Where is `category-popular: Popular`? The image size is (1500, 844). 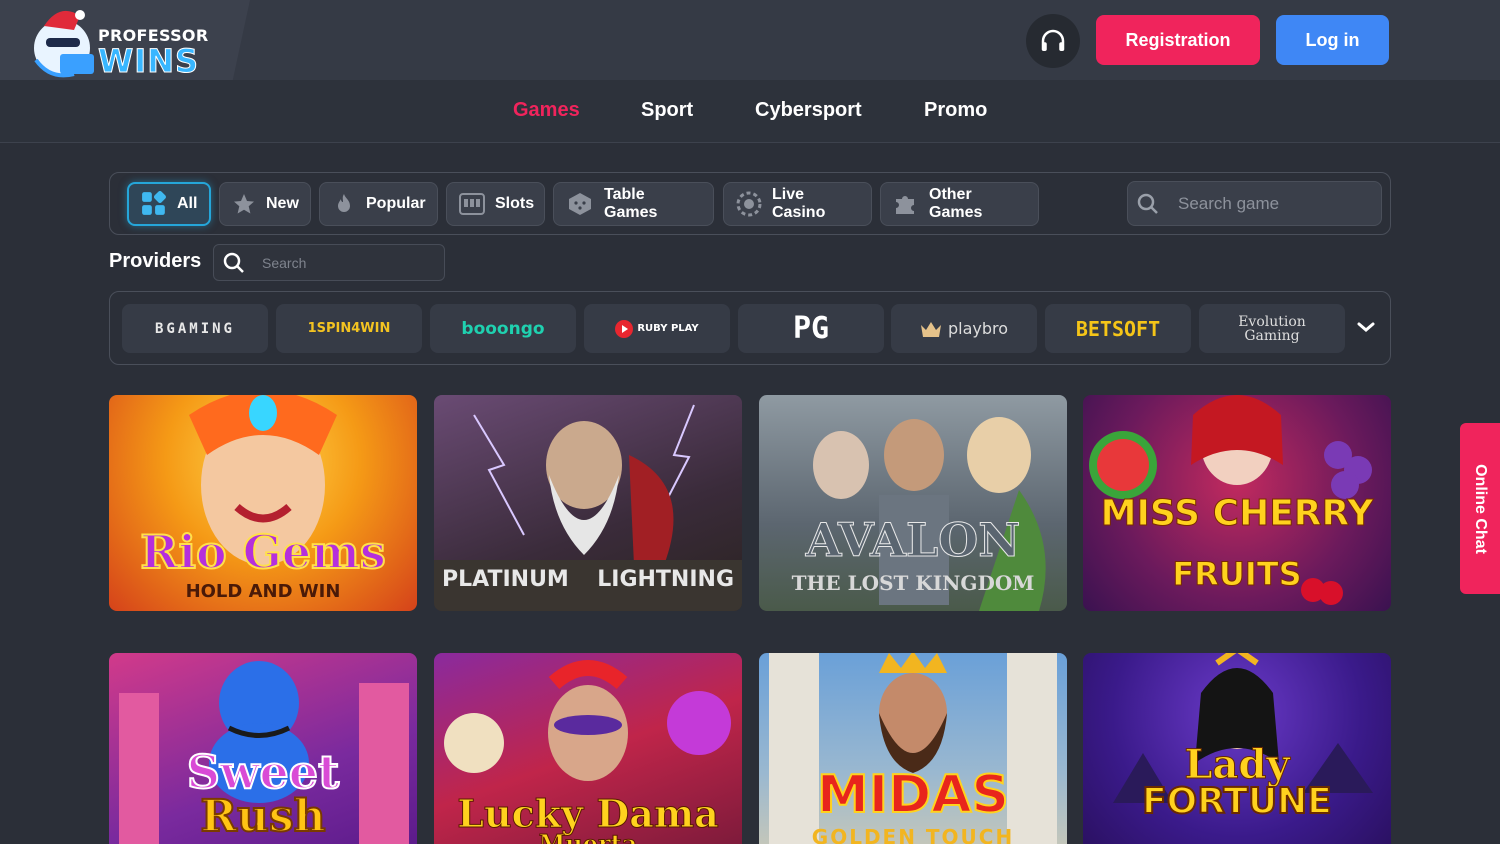
category-popular: Popular is located at coordinates (378, 204).